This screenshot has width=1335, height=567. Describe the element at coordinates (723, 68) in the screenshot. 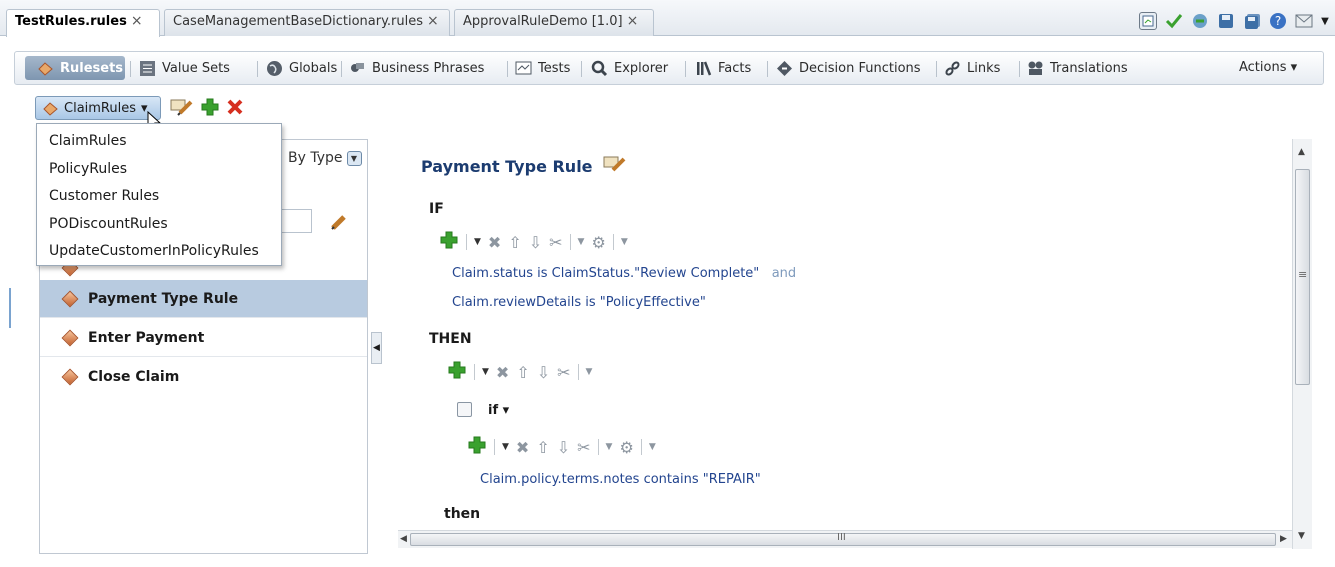

I see `nav-facts: Facts` at that location.